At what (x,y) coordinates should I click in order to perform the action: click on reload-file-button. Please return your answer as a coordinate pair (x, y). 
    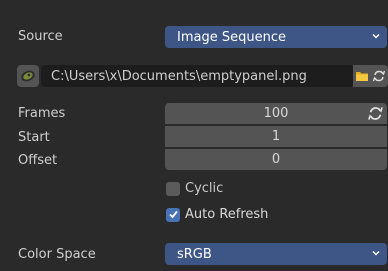
    Looking at the image, I should click on (379, 76).